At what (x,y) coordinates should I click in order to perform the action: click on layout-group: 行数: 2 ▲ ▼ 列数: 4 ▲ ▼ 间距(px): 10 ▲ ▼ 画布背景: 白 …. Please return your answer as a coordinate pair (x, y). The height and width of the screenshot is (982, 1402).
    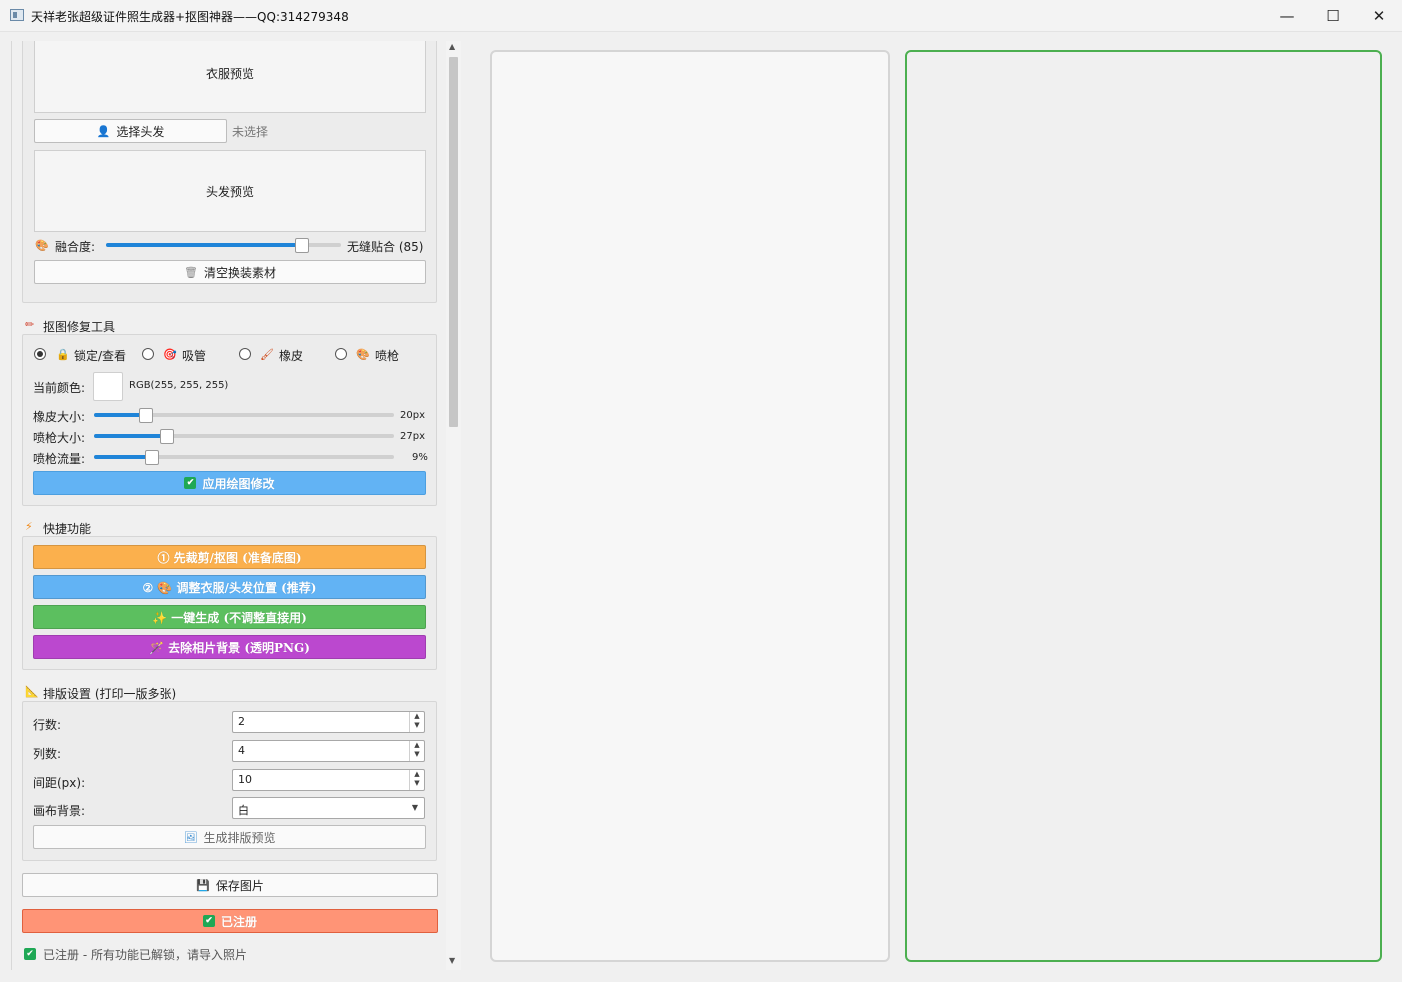
    Looking at the image, I should click on (229, 781).